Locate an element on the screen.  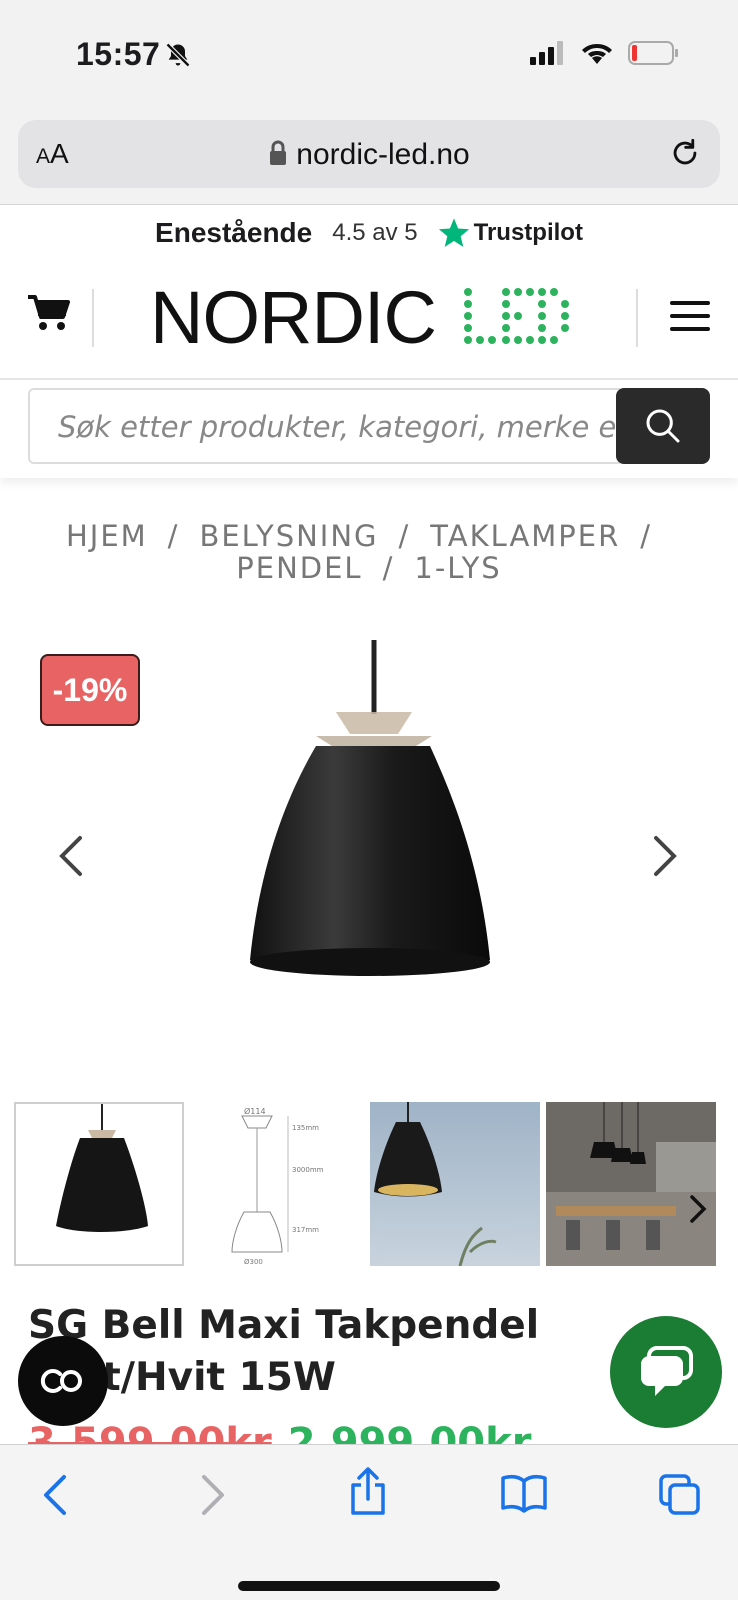
status-icons is located at coordinates (605, 53).